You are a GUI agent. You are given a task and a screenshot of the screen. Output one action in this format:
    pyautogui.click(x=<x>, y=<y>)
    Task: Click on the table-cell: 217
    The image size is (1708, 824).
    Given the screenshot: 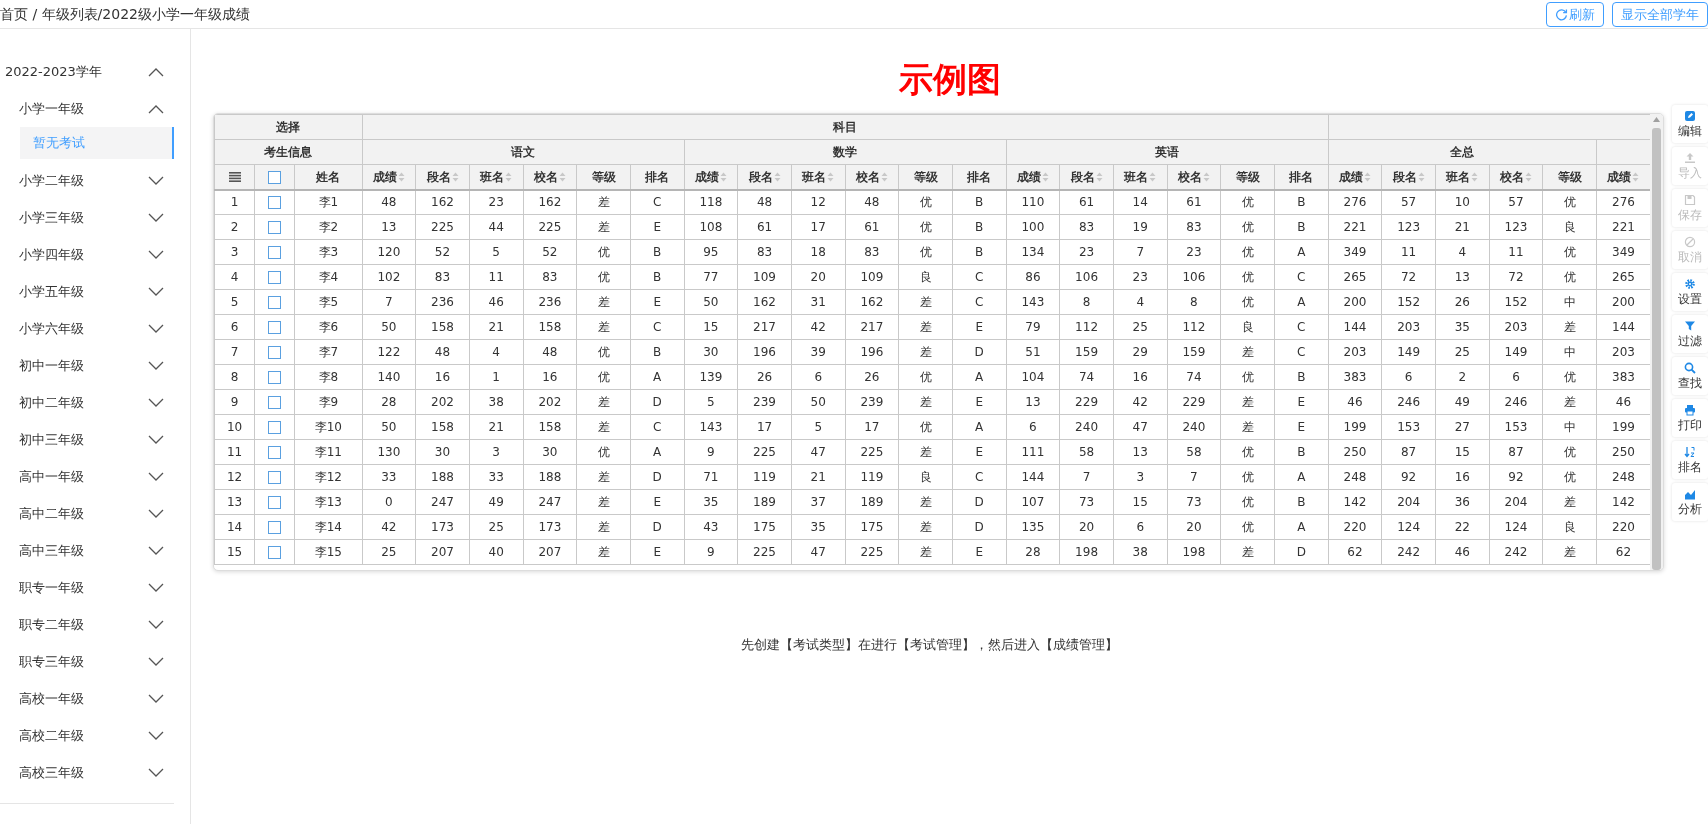 What is the action you would take?
    pyautogui.click(x=764, y=327)
    